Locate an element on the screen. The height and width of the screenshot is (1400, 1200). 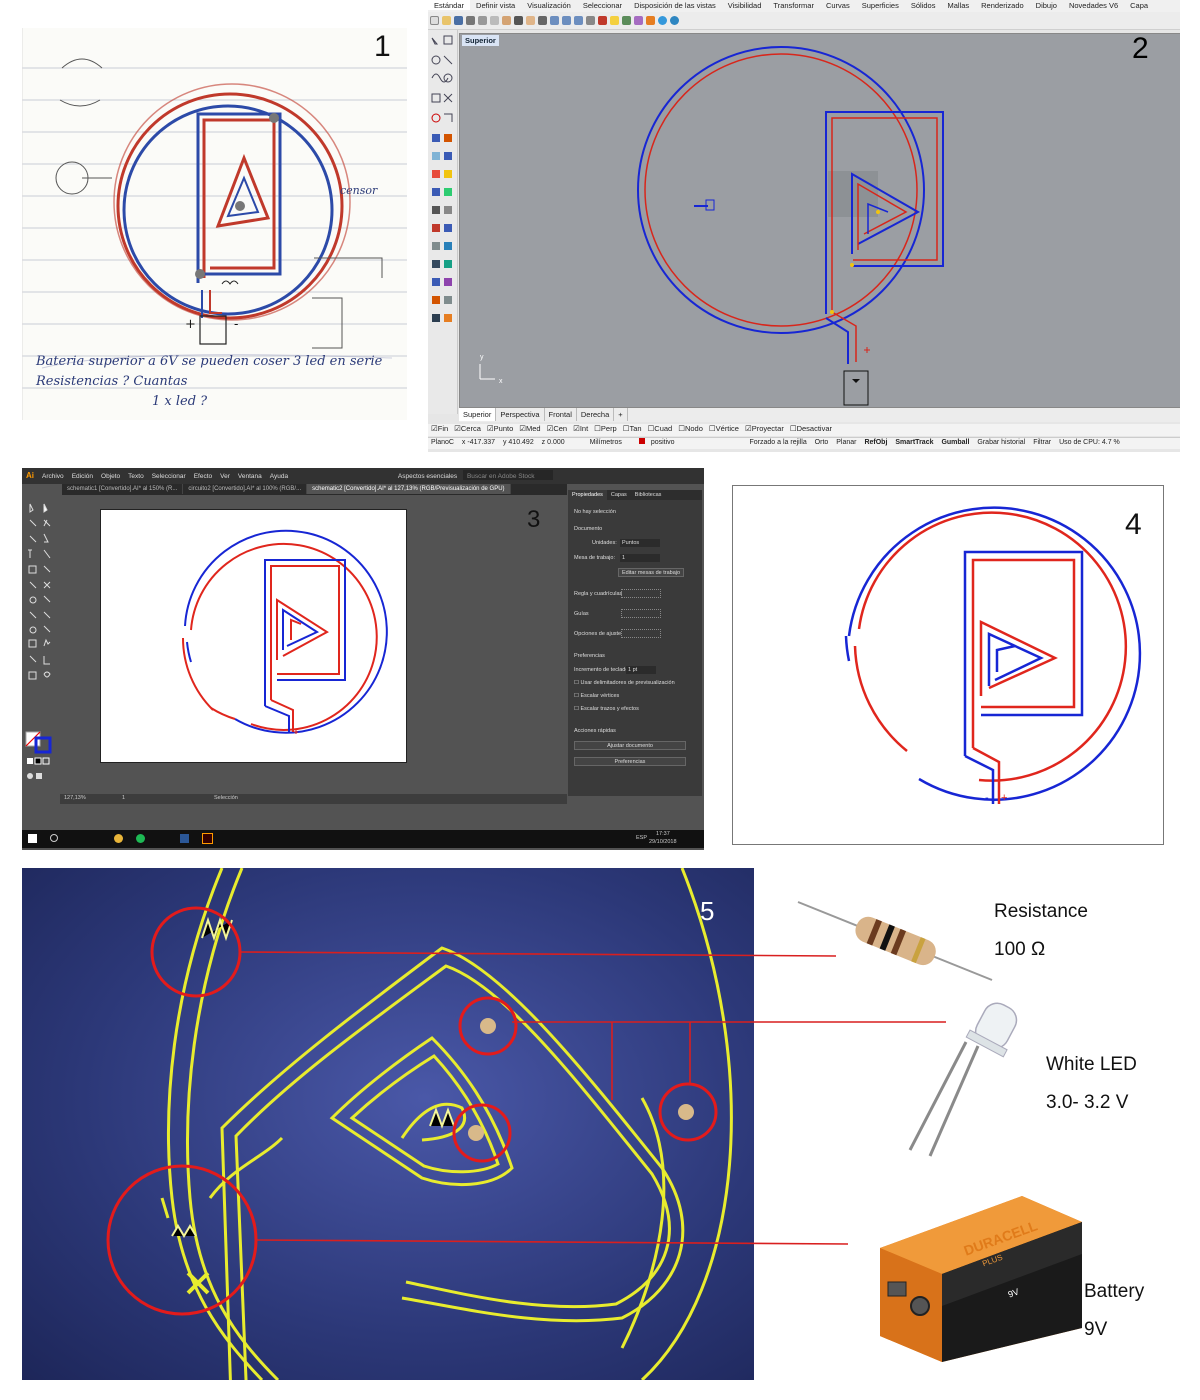
battery-drawing is located at coordinates (981, 1279).